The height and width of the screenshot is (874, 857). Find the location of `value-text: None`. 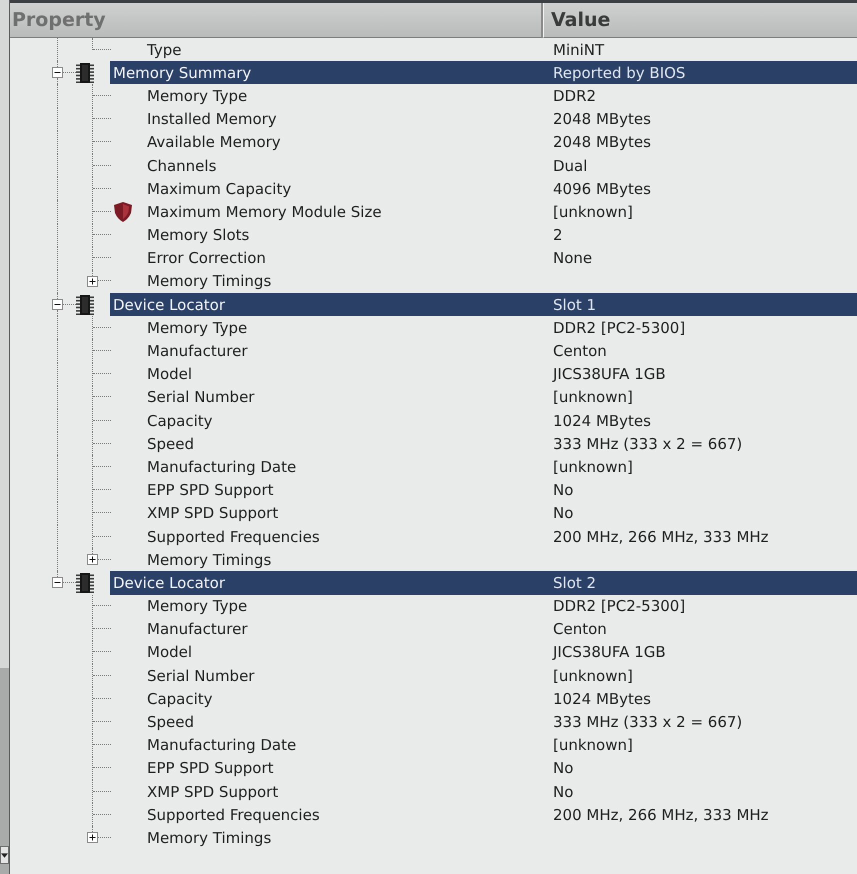

value-text: None is located at coordinates (573, 258).